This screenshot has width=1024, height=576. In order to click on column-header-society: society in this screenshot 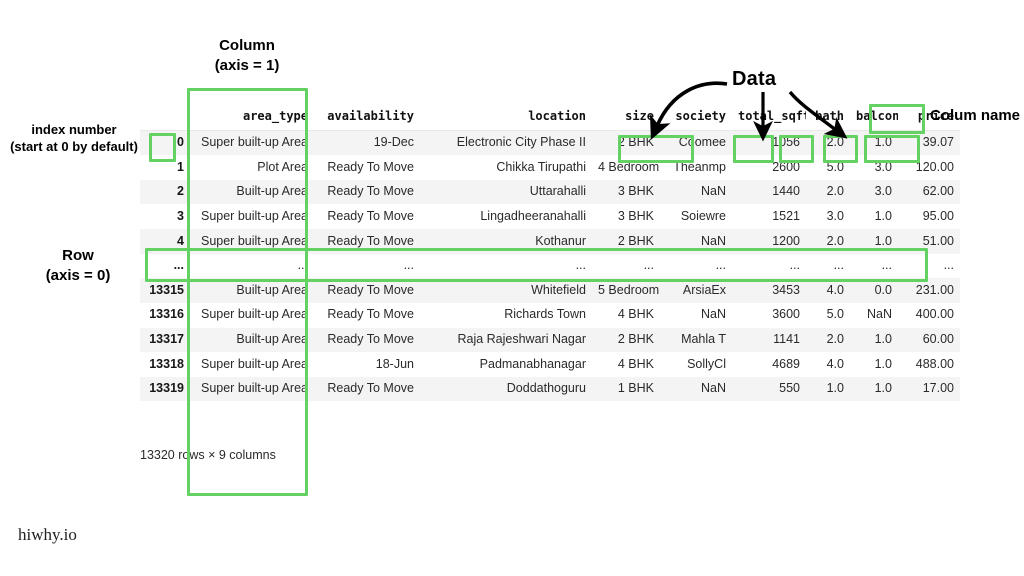, I will do `click(696, 117)`.